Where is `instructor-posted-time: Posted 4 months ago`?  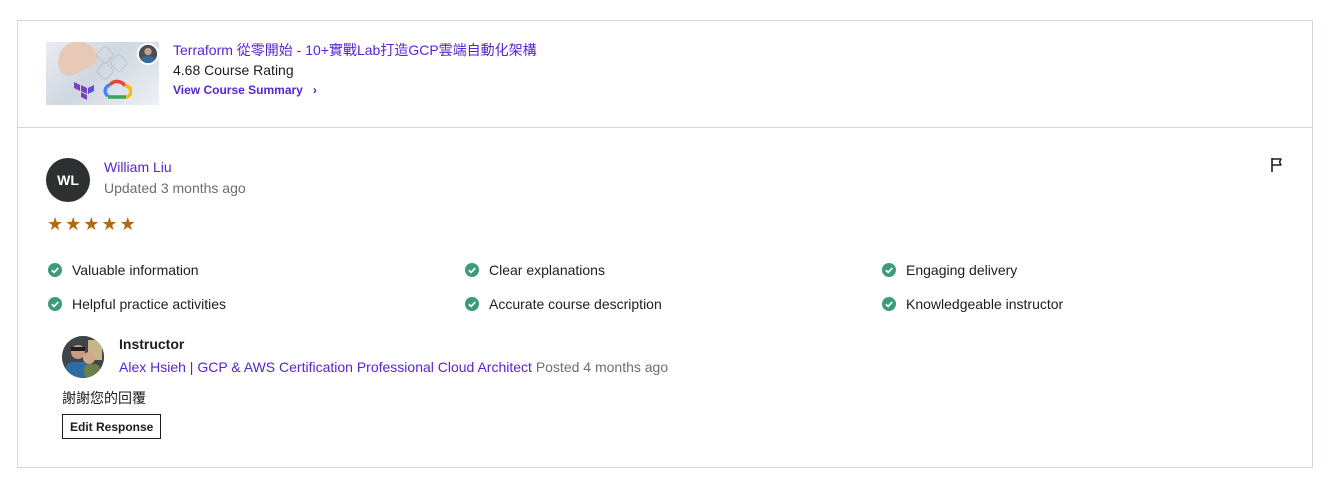 instructor-posted-time: Posted 4 months ago is located at coordinates (602, 367).